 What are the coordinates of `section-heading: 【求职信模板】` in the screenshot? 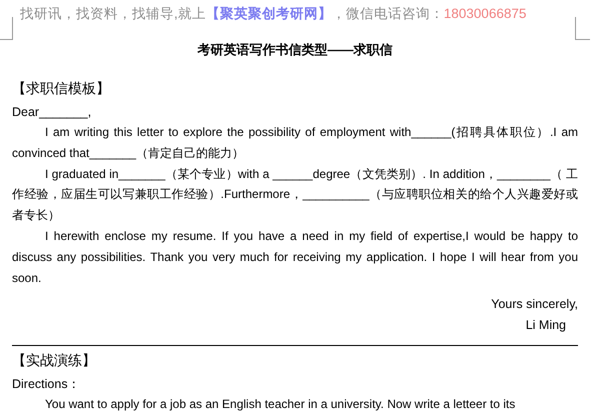 It's located at (61, 88).